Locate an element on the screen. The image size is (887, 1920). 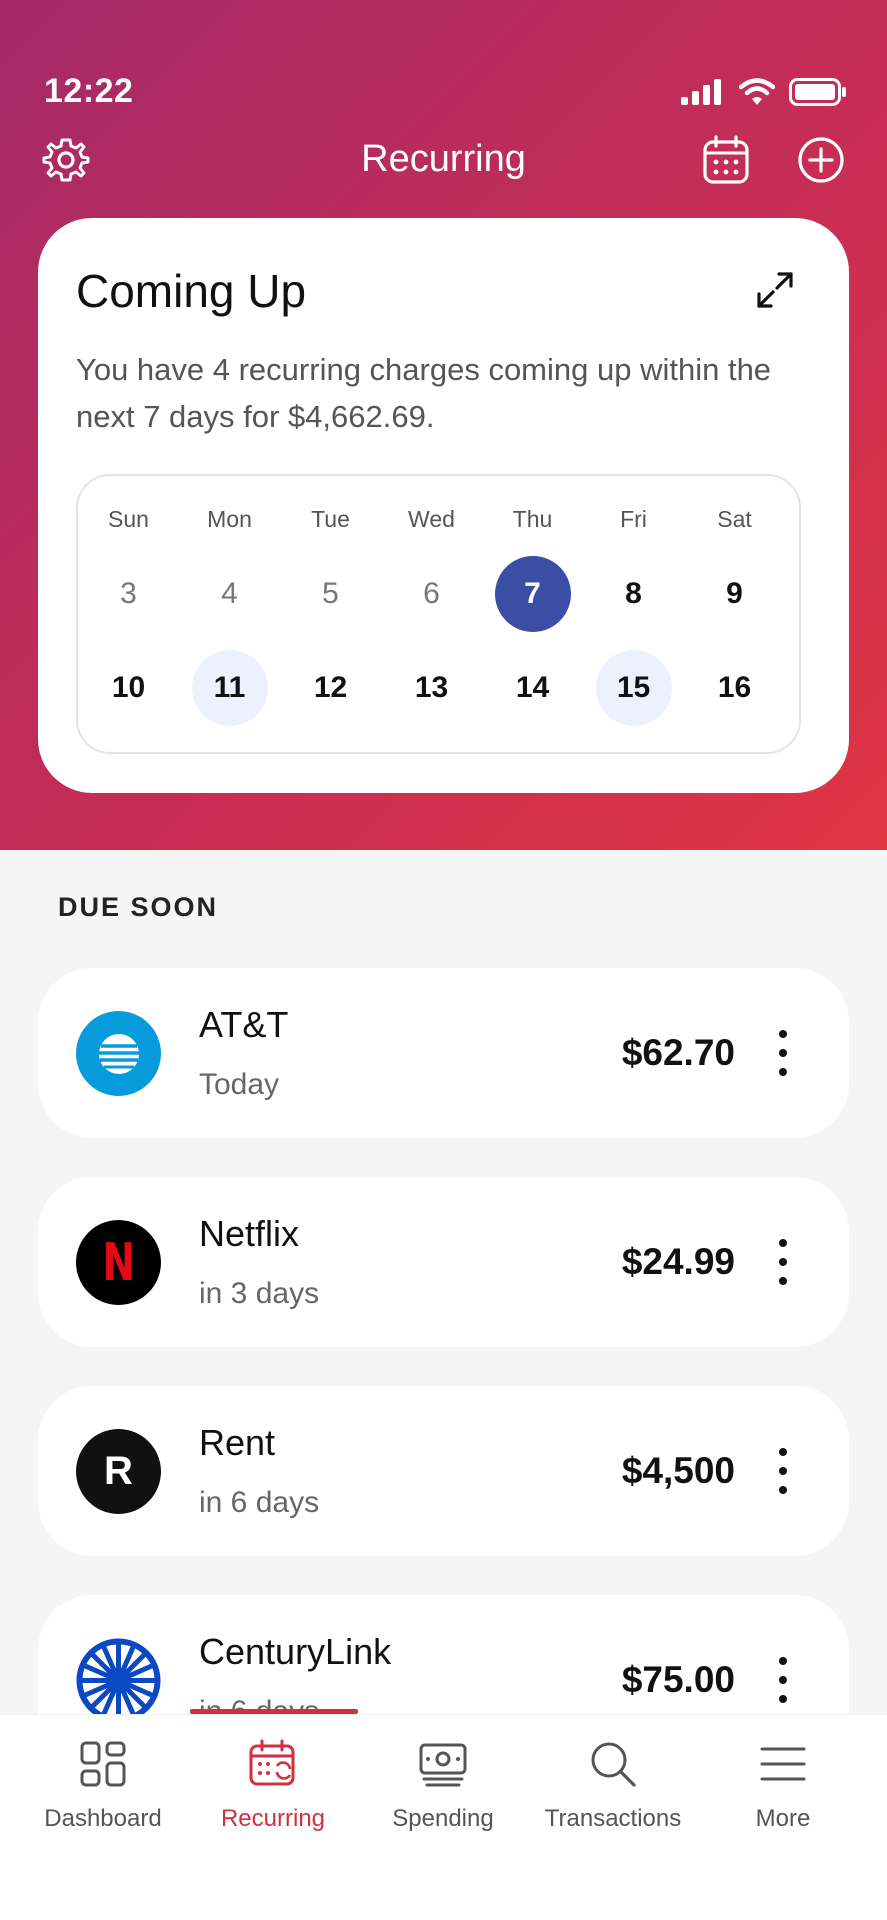
status-bar: 12:22 is located at coordinates (443, 65).